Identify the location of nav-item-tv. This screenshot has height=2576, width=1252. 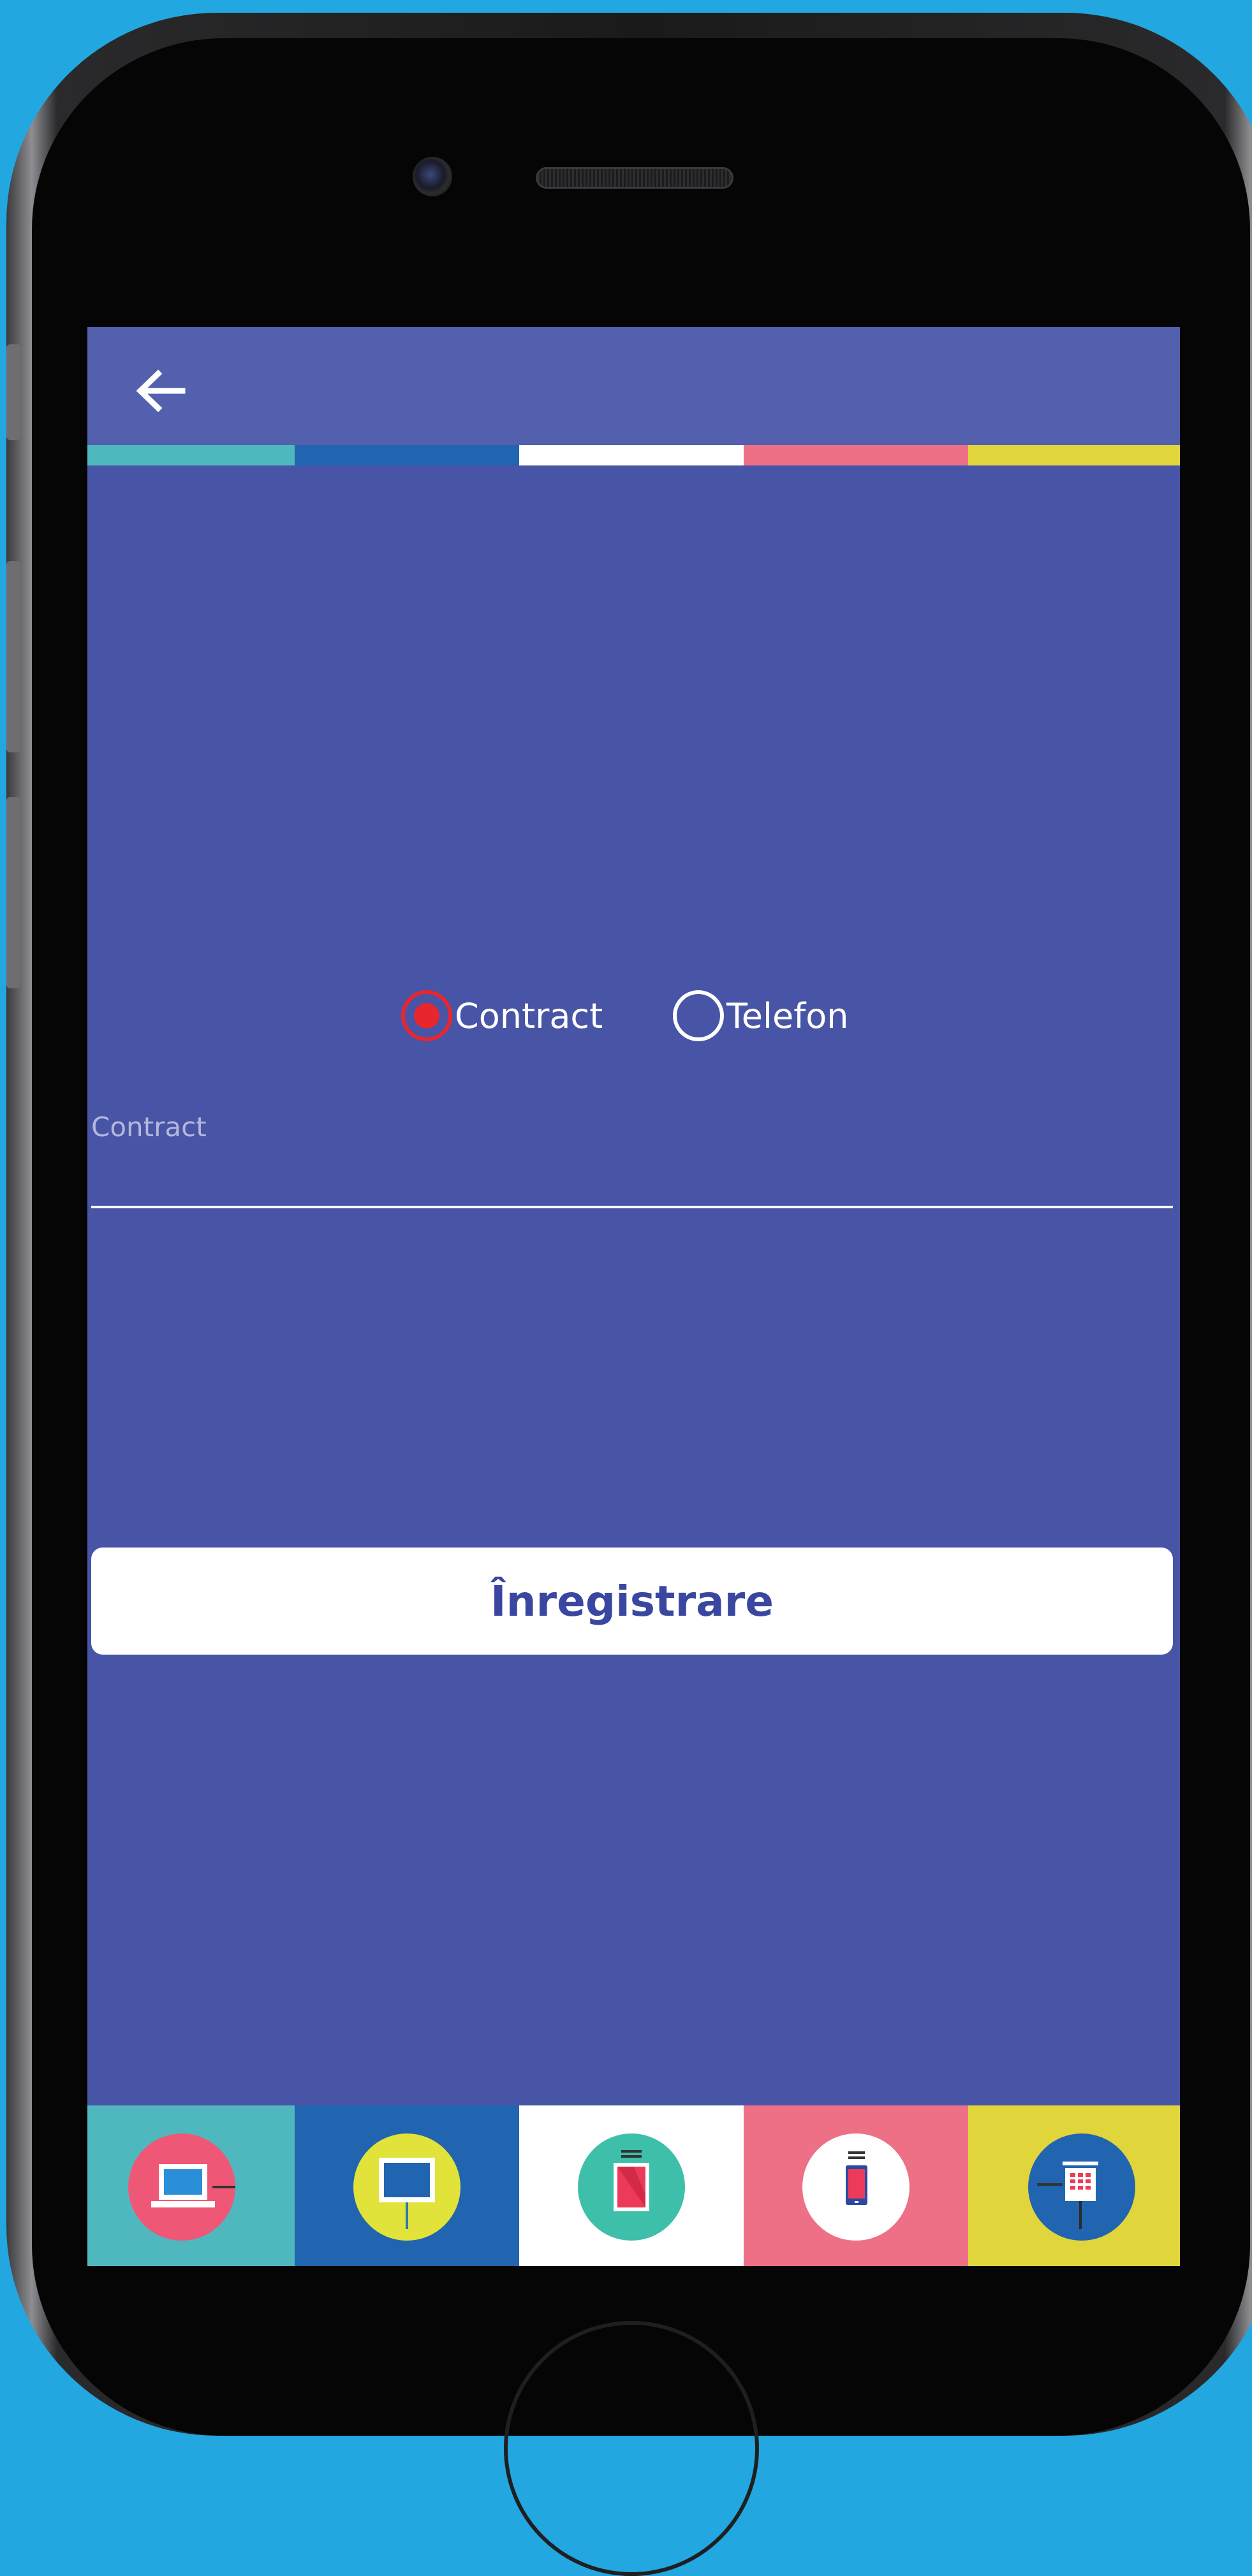
(407, 2185).